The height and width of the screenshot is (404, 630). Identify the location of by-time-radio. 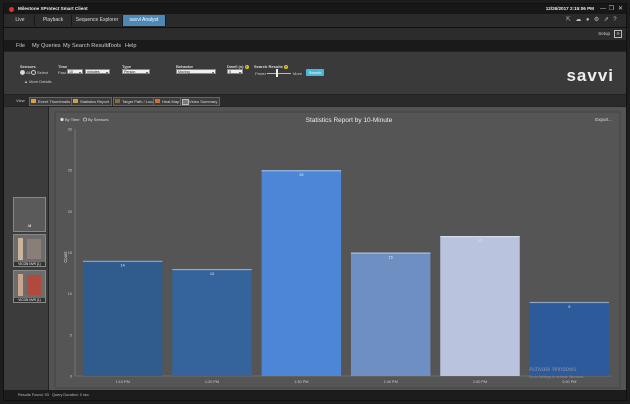
(62, 119).